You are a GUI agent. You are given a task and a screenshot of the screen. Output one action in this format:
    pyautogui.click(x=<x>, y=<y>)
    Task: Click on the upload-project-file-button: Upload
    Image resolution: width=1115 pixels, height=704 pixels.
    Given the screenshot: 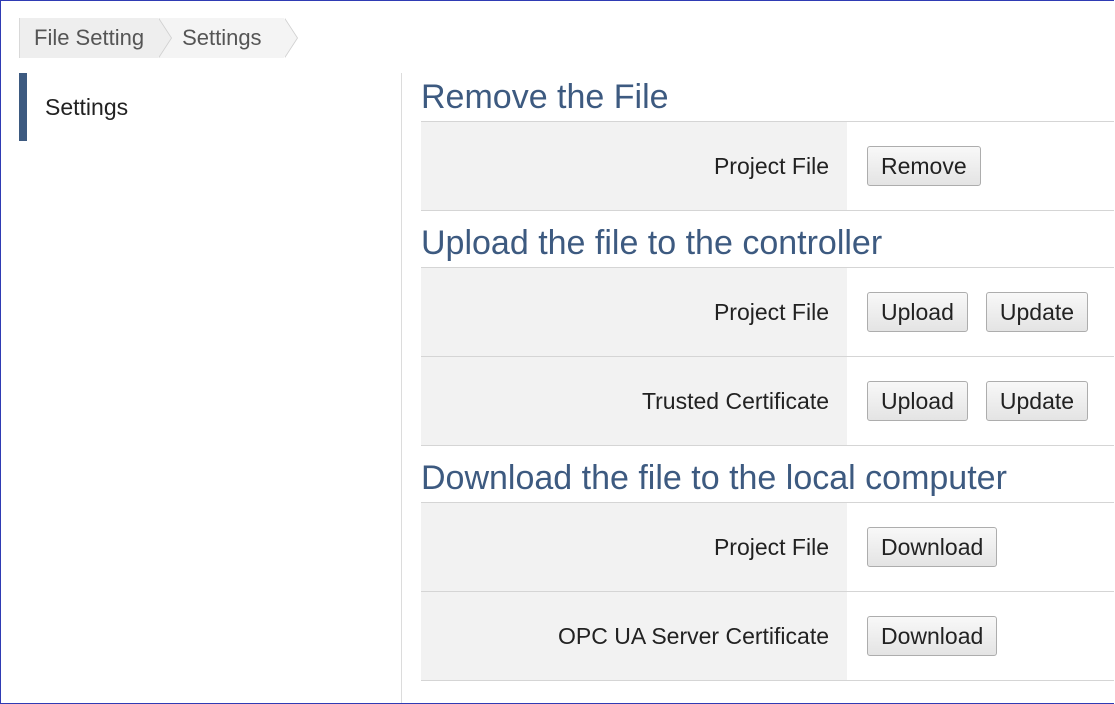 What is the action you would take?
    pyautogui.click(x=917, y=312)
    